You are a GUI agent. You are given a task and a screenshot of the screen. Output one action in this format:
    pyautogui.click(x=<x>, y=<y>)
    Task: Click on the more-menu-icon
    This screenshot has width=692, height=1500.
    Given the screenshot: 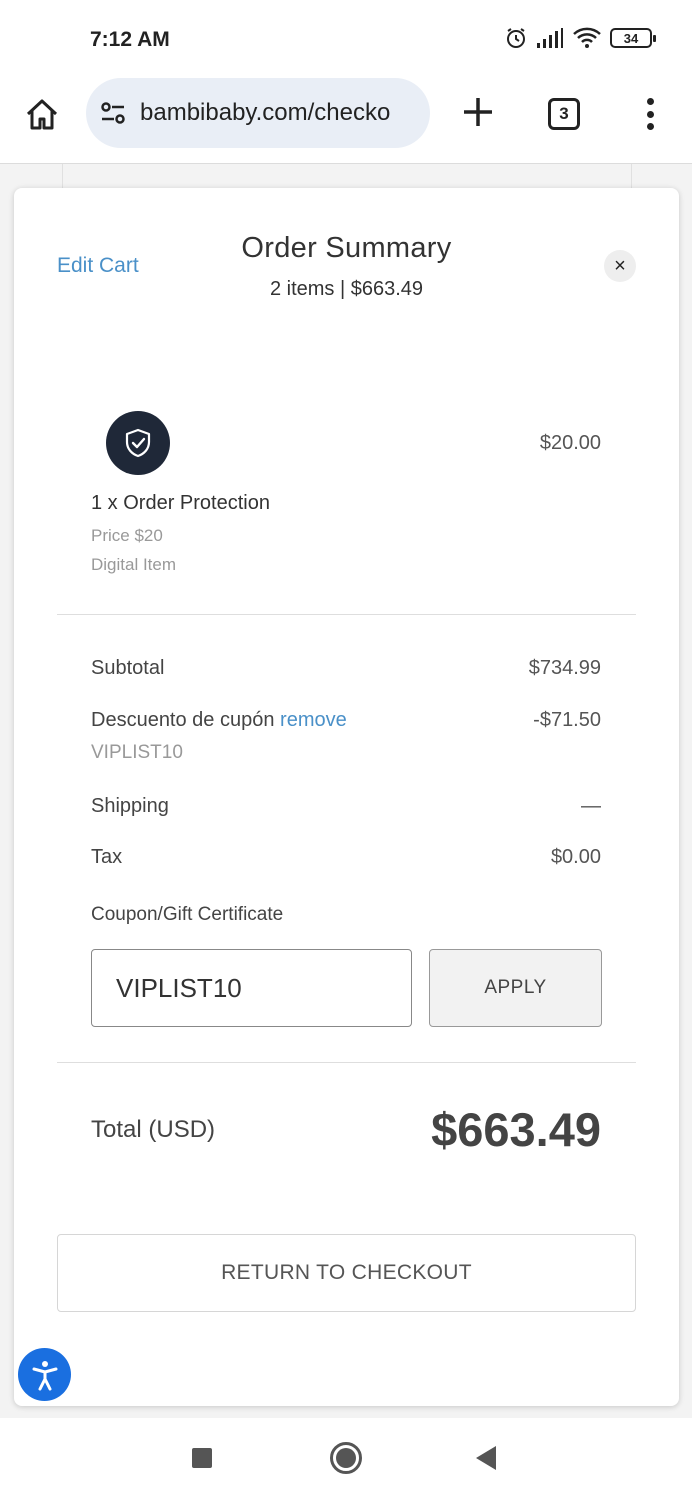 What is the action you would take?
    pyautogui.click(x=650, y=114)
    